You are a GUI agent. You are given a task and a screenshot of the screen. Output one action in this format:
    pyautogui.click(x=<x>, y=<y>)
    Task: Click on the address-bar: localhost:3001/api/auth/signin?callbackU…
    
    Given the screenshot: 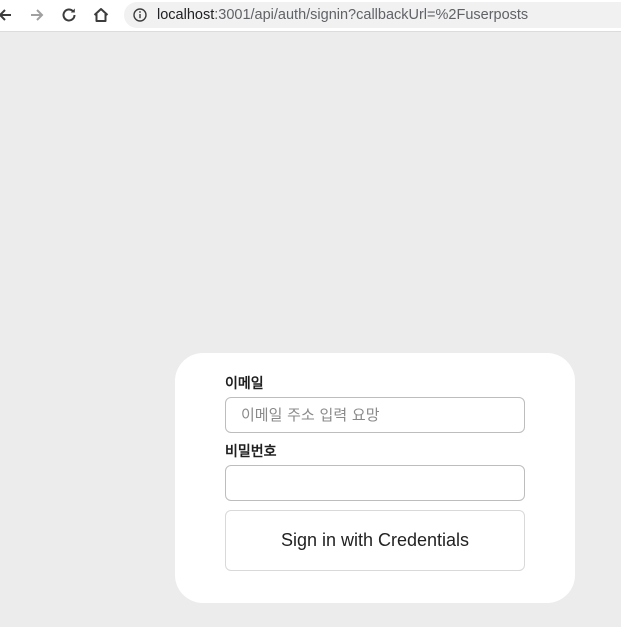 What is the action you would take?
    pyautogui.click(x=372, y=15)
    